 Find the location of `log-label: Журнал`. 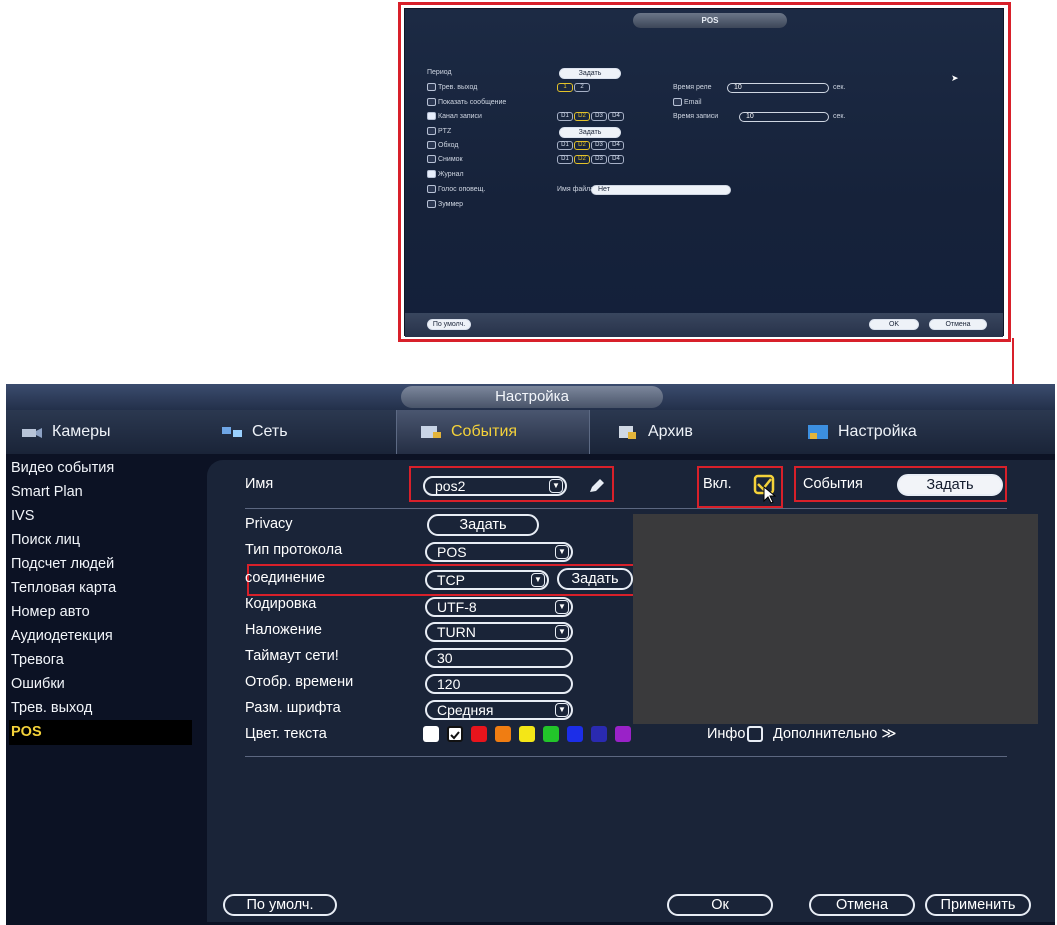

log-label: Журнал is located at coordinates (451, 174).